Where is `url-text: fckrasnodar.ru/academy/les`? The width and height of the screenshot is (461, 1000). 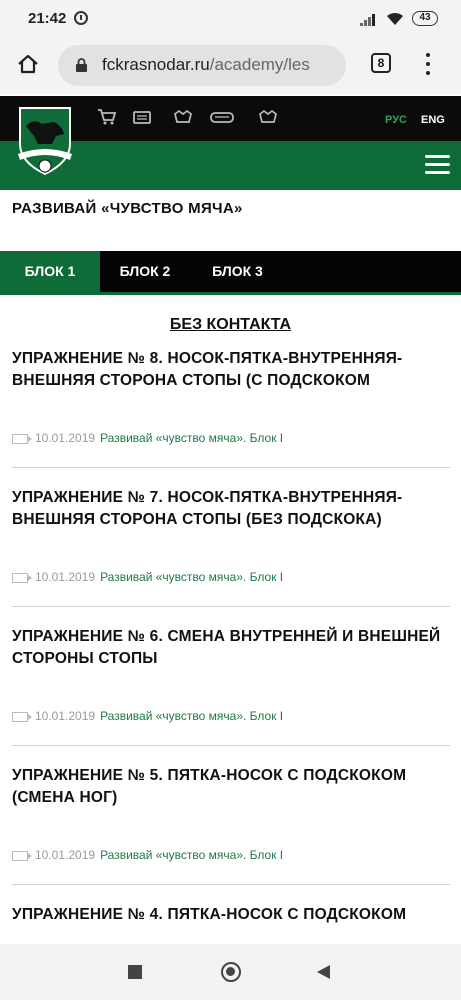 url-text: fckrasnodar.ru/academy/les is located at coordinates (220, 65).